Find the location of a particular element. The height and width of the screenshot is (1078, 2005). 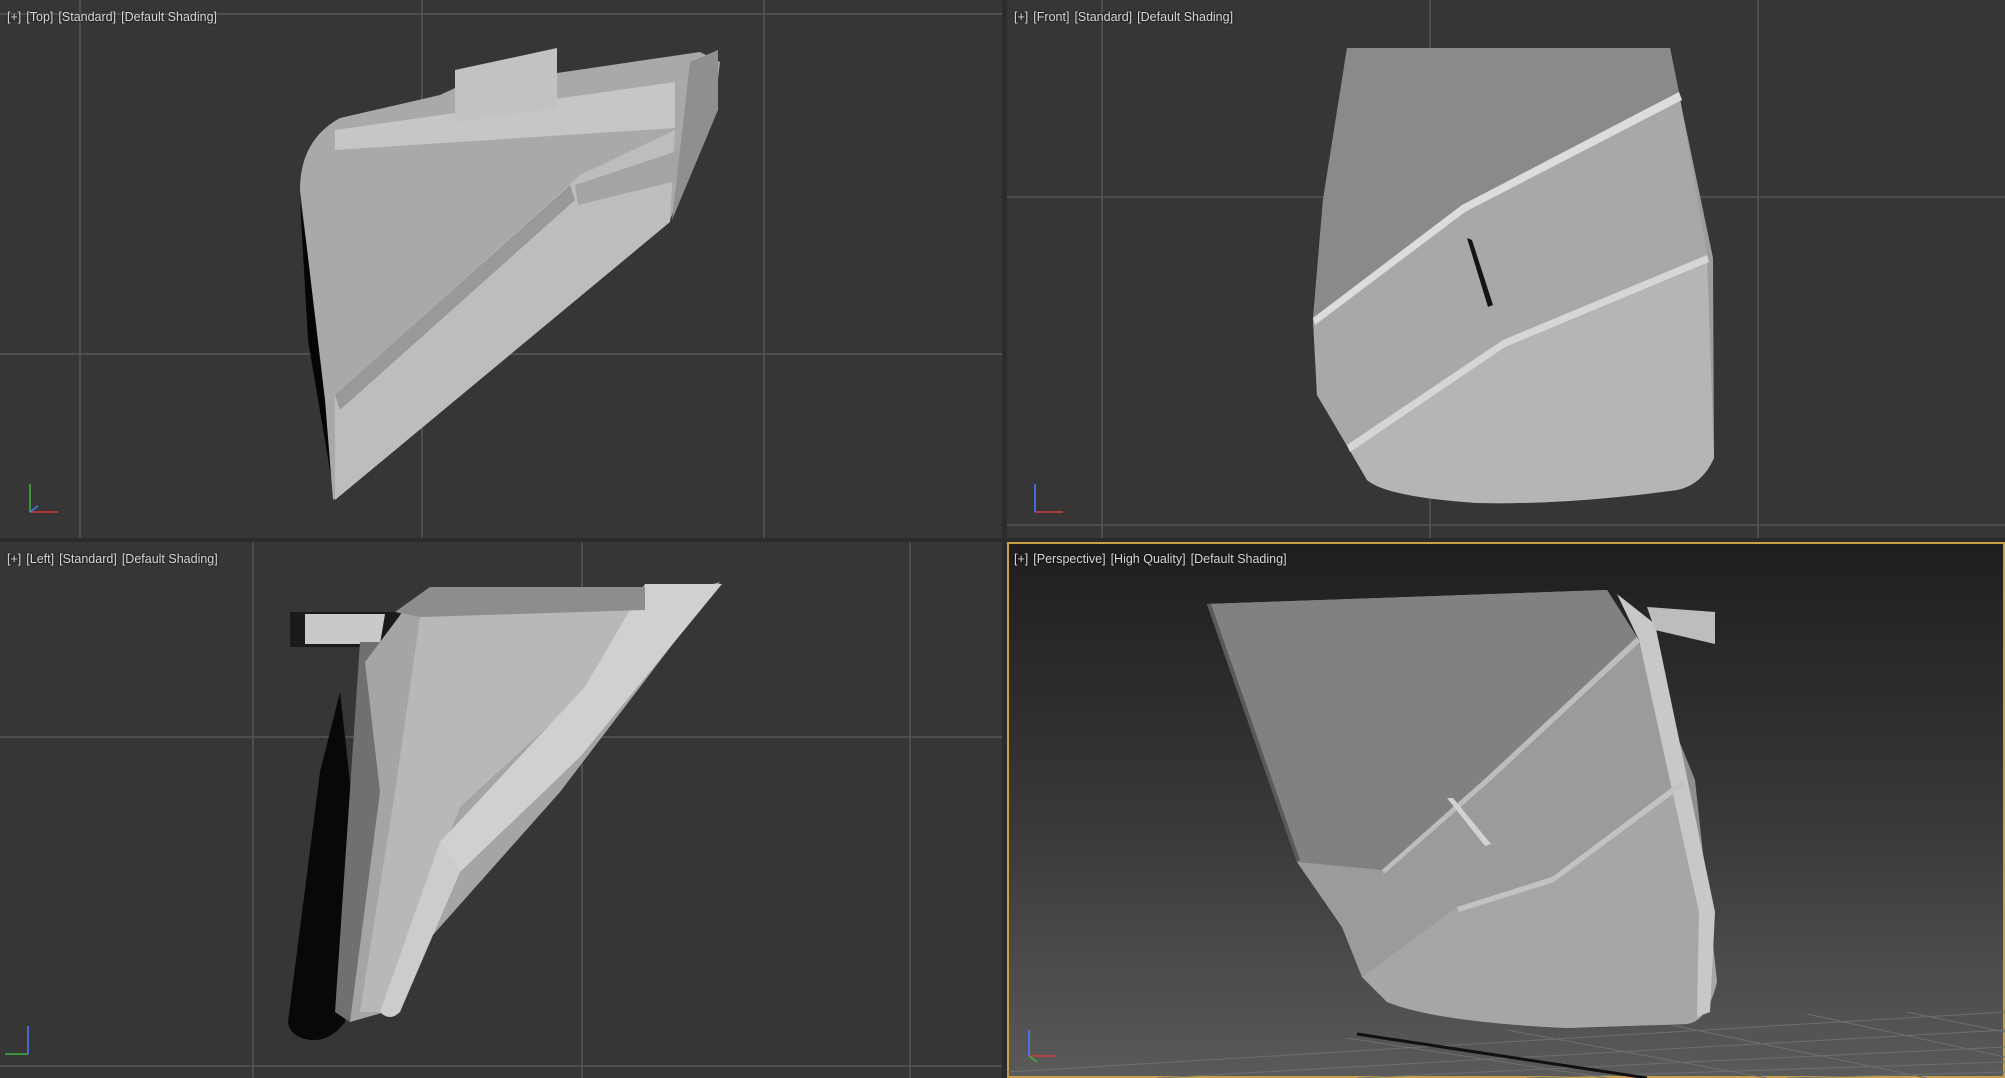

viewport-label-perspective: + Perspective High Quality Default Shading is located at coordinates (1153, 559).